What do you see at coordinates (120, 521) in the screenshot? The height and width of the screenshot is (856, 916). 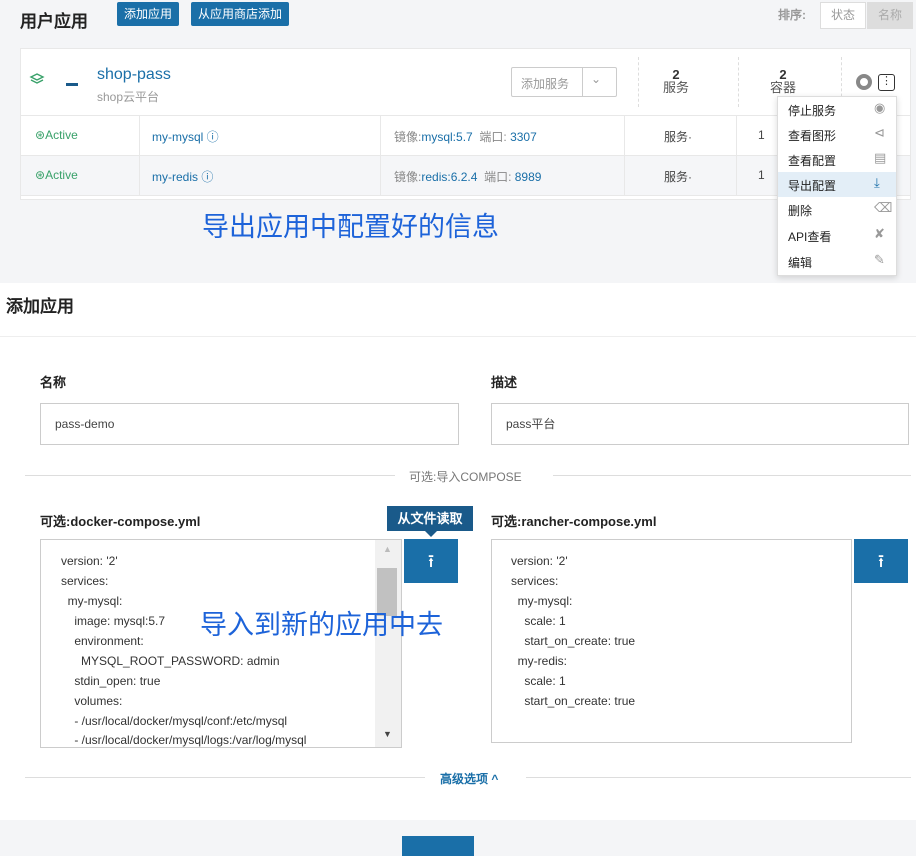 I see `docker-compose-label: 可选:docker-compose.yml` at bounding box center [120, 521].